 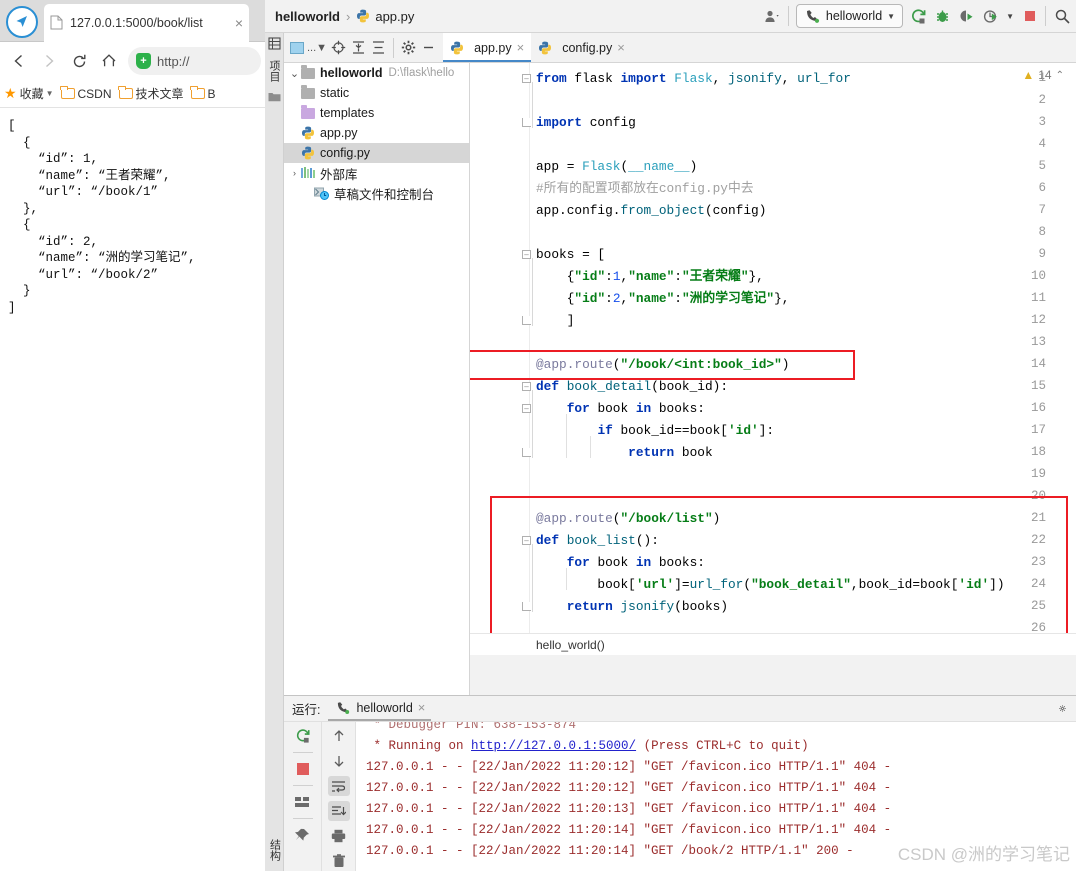 I want to click on more-options-icon: ...▼, so click(x=317, y=48).